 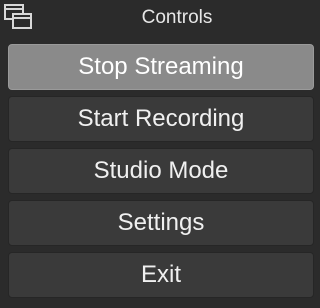 I want to click on dock-titlebar: Controls, so click(x=160, y=18).